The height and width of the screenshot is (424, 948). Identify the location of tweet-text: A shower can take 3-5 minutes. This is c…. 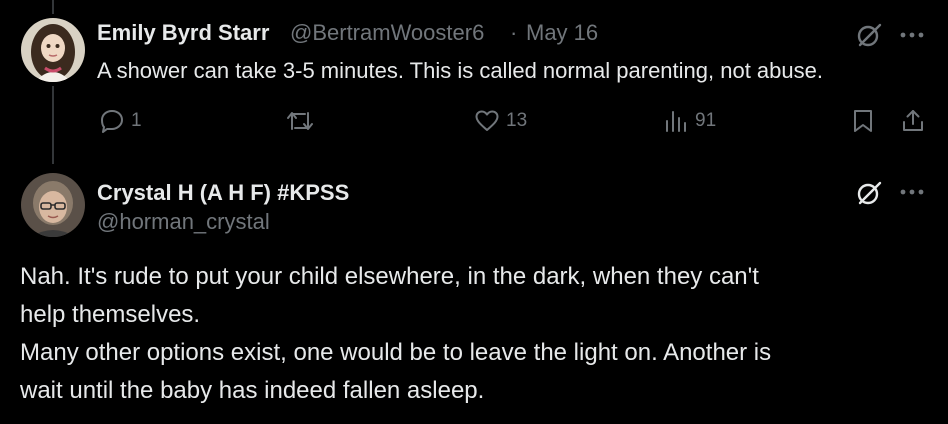
(460, 70).